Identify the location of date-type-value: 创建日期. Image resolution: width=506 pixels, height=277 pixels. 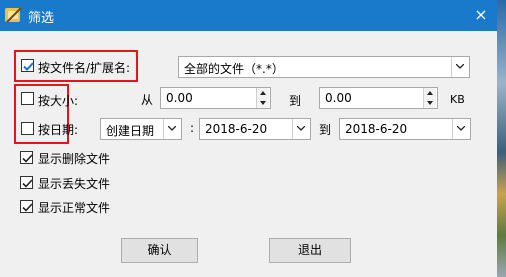
(130, 131).